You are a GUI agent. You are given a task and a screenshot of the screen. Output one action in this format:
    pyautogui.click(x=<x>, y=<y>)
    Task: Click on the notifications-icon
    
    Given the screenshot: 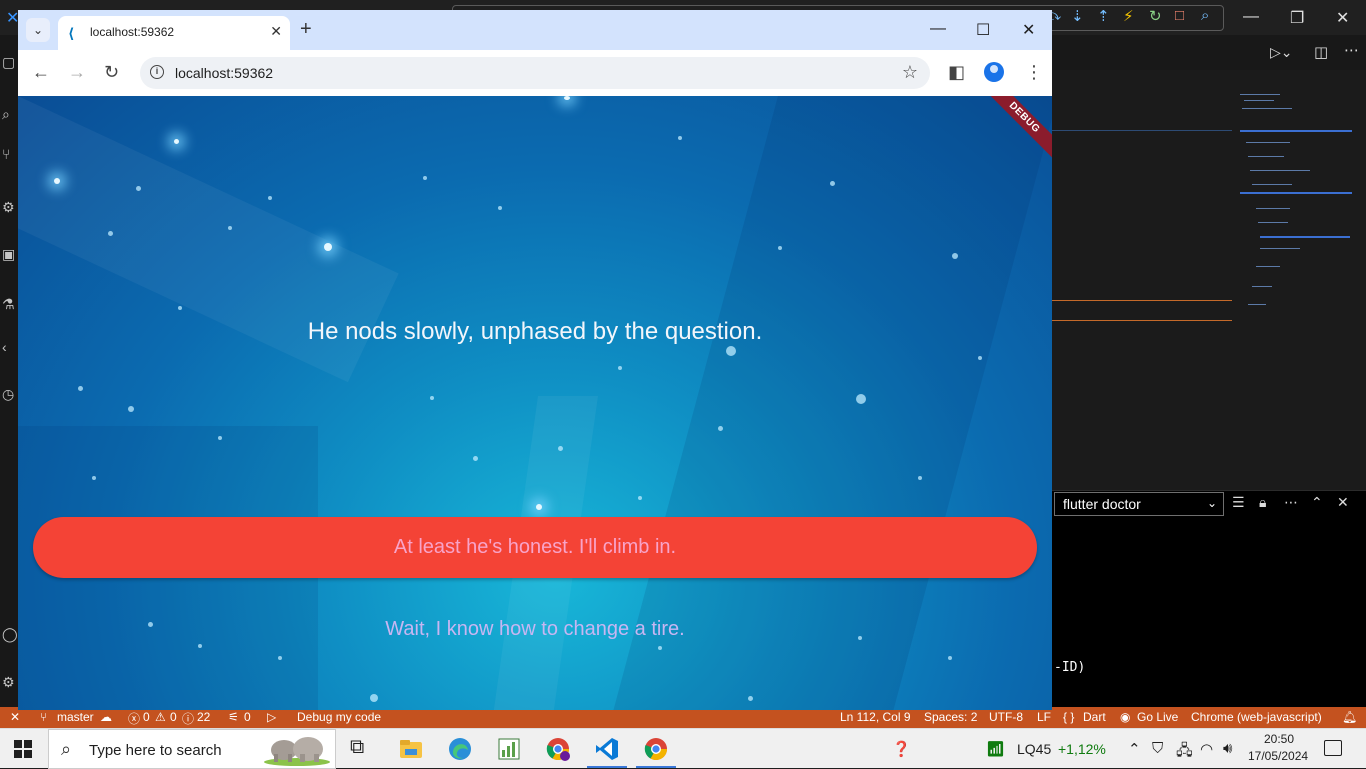 What is the action you would take?
    pyautogui.click(x=1333, y=748)
    